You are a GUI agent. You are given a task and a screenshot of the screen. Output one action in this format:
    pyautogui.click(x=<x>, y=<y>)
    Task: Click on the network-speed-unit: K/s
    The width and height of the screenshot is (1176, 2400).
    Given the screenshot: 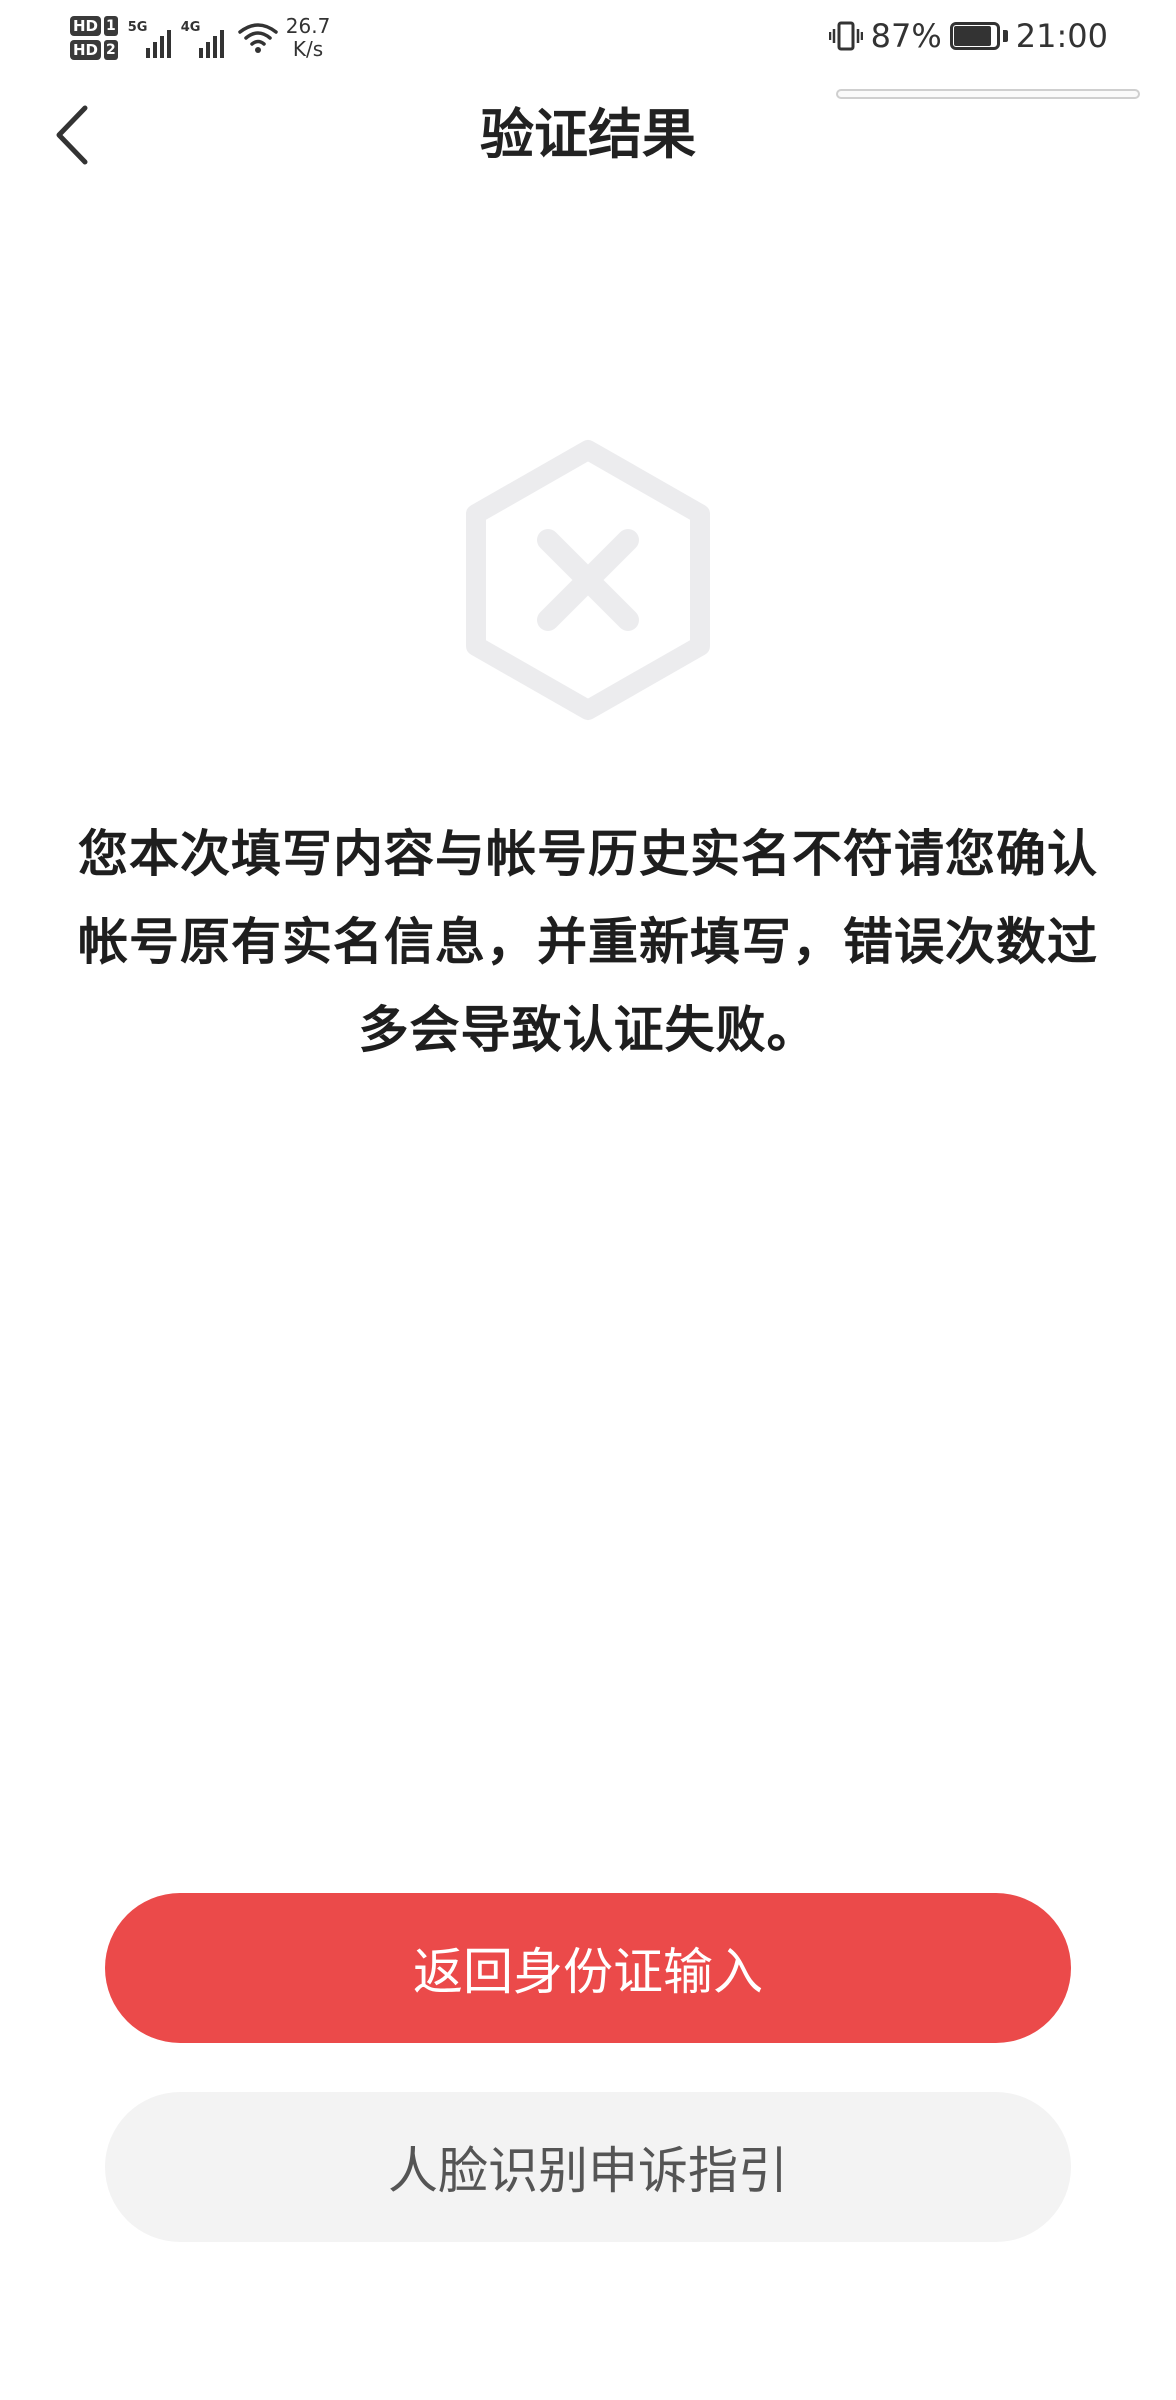 What is the action you would take?
    pyautogui.click(x=308, y=49)
    